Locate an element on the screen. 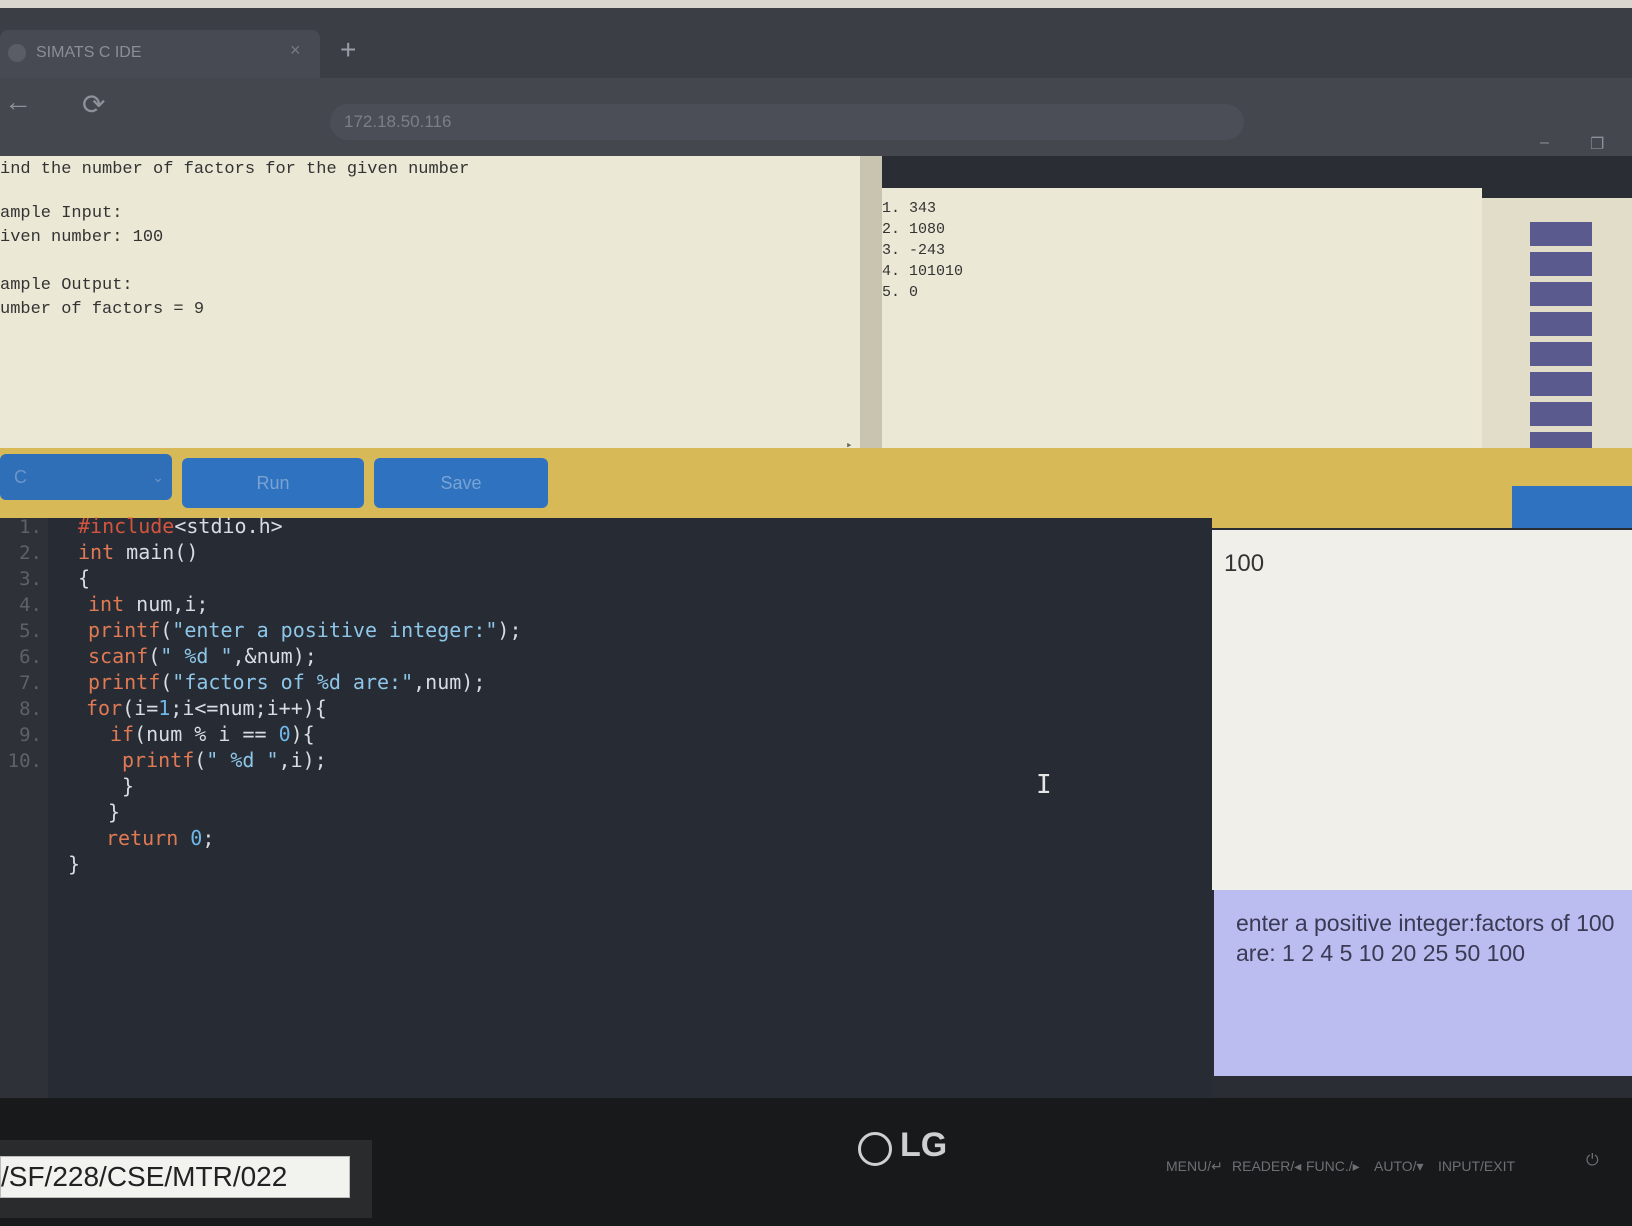 This screenshot has height=1226, width=1632. favicon-icon is located at coordinates (17, 53).